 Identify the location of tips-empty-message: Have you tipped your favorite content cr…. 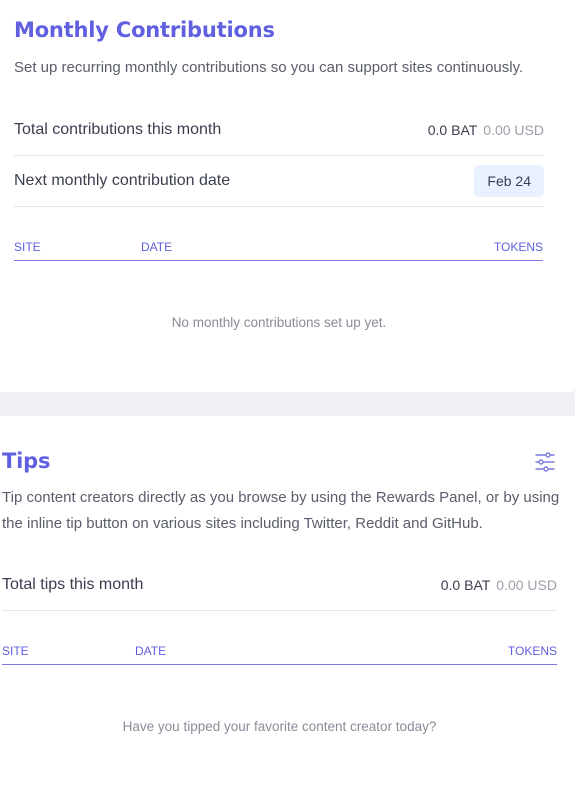
(279, 726).